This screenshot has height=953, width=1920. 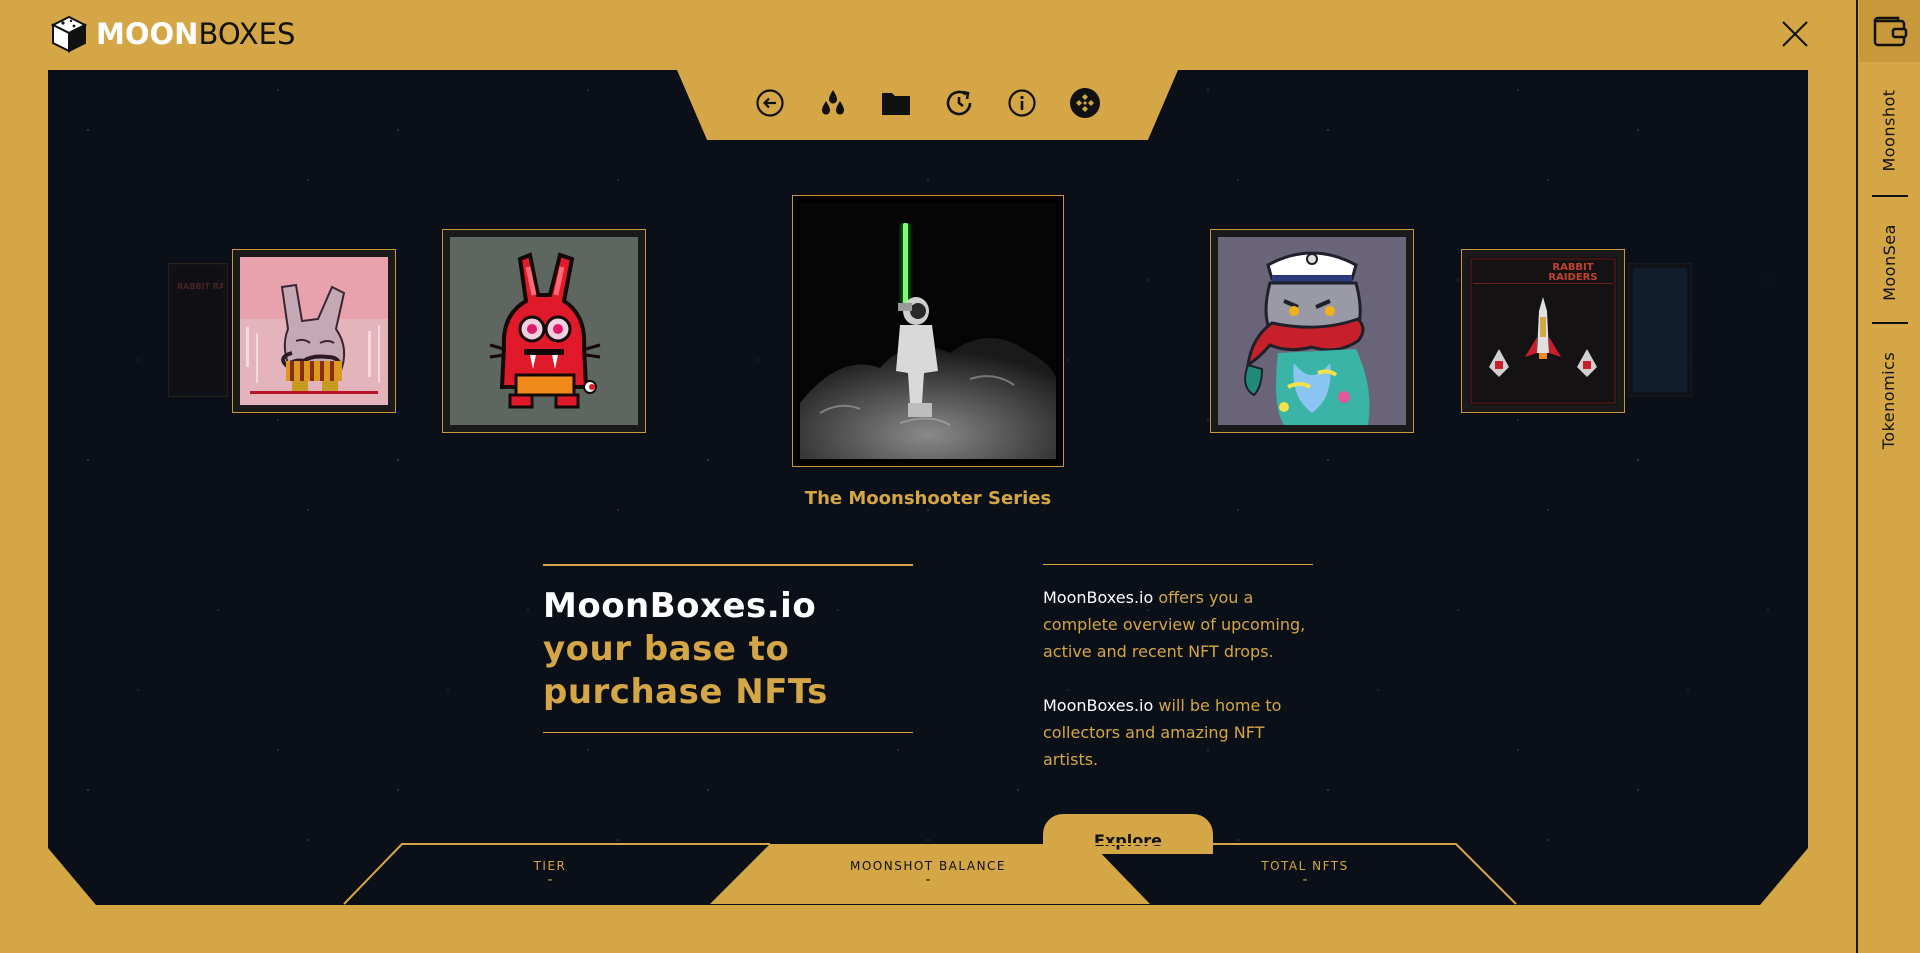 I want to click on moonshooter-artwork, so click(x=928, y=331).